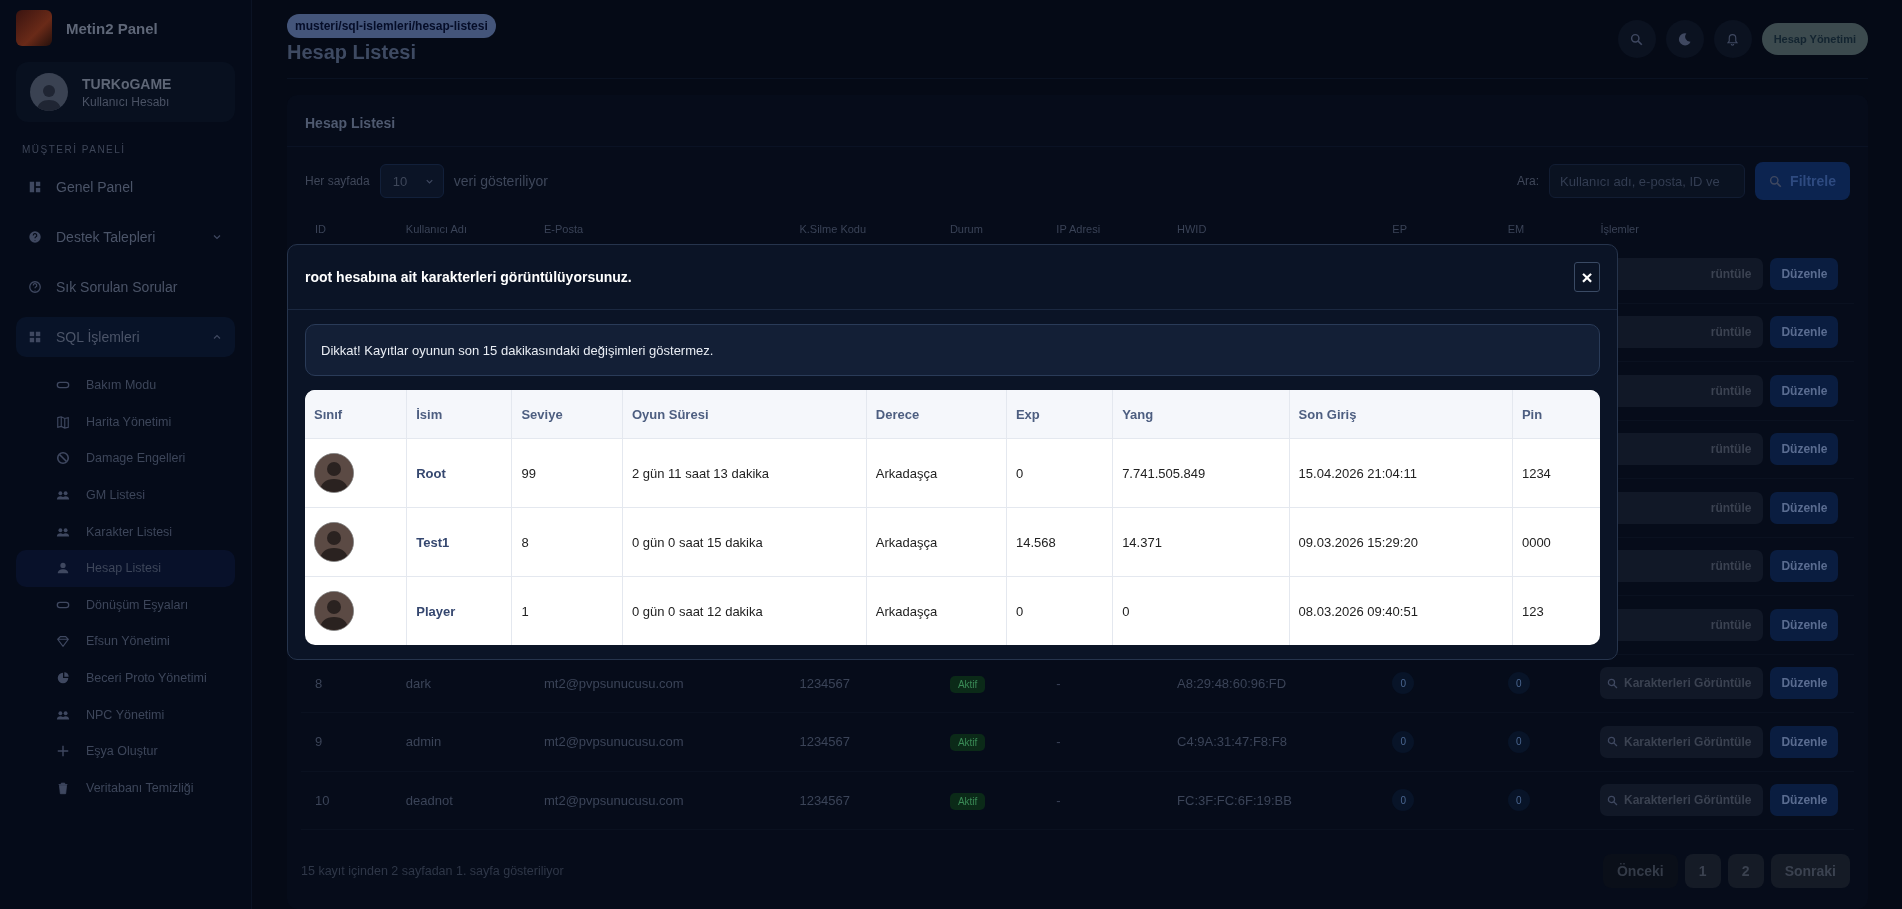 The image size is (1902, 909). What do you see at coordinates (337, 181) in the screenshot?
I see `per-page-label: Her sayfada` at bounding box center [337, 181].